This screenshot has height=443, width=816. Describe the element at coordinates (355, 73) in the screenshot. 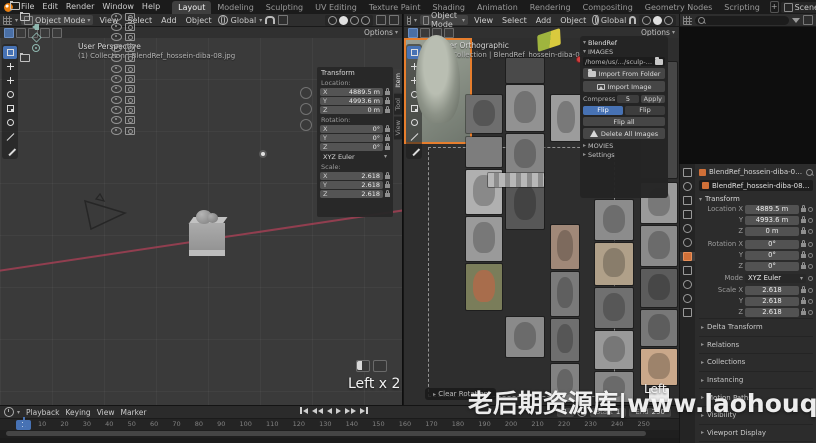

I see `npanel-title: Transform` at that location.